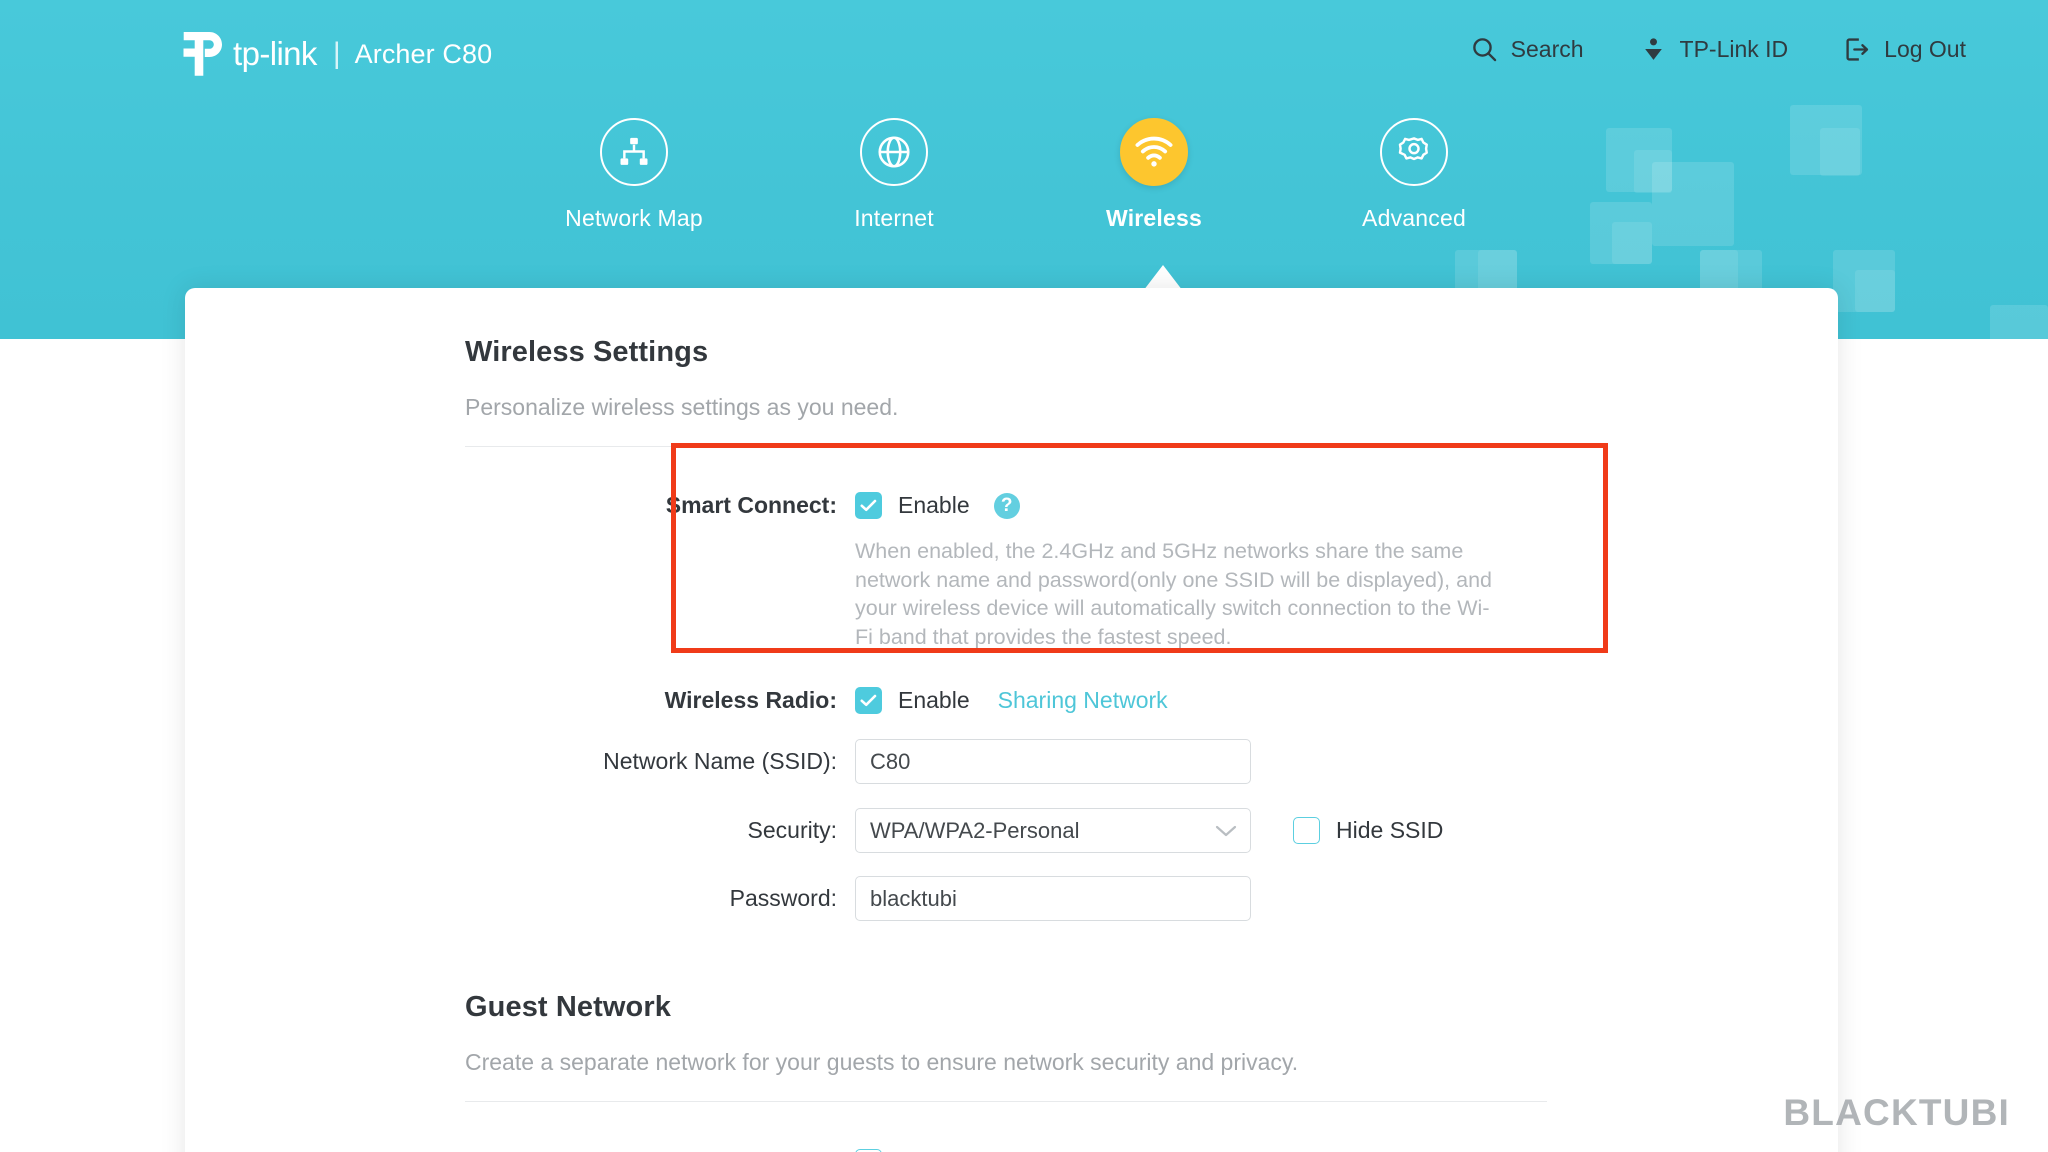 This screenshot has height=1152, width=2048. Describe the element at coordinates (634, 218) in the screenshot. I see `tab-label: Network Map` at that location.